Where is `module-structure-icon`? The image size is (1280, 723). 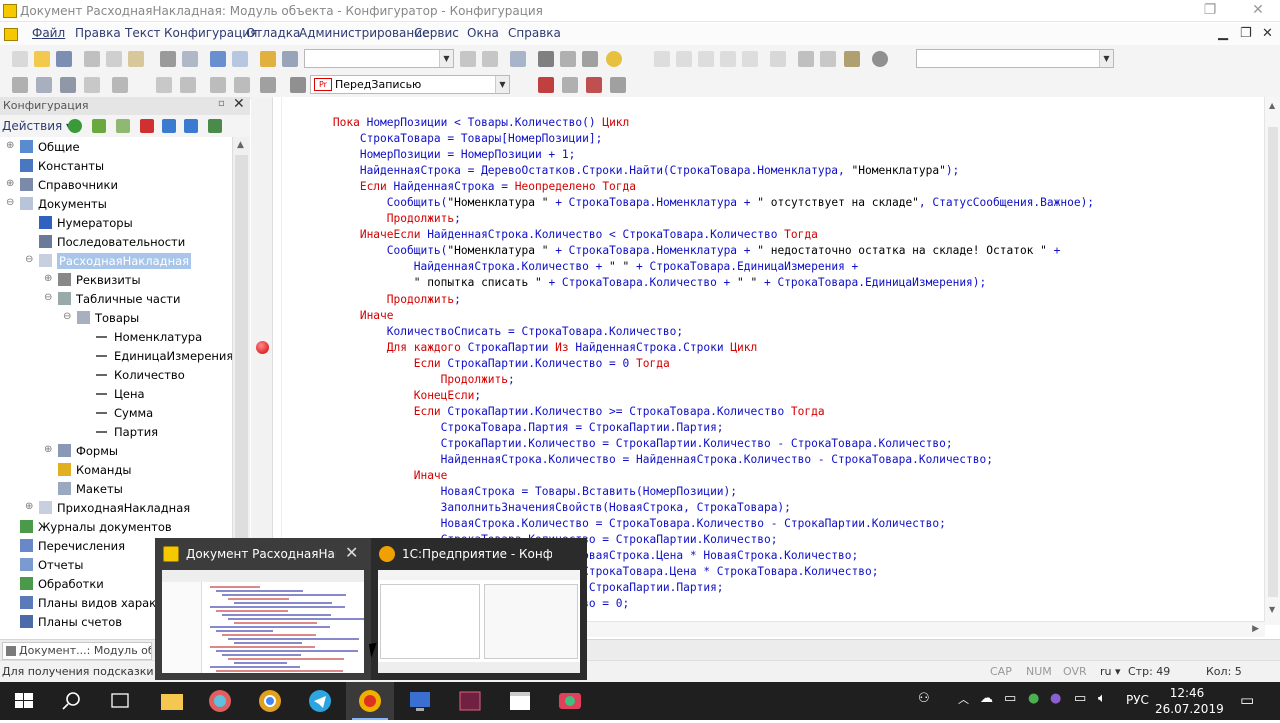
module-structure-icon is located at coordinates (92, 85).